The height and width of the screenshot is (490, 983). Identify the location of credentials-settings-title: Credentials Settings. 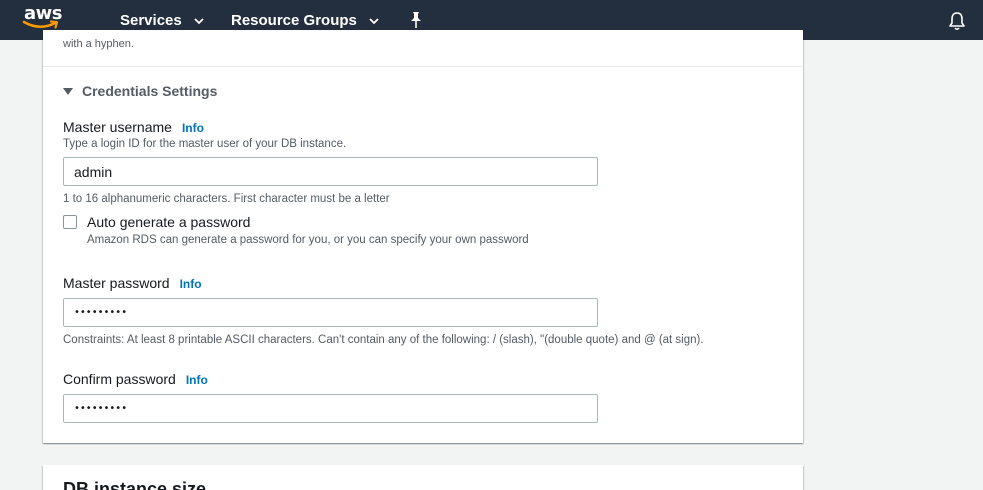
(150, 91).